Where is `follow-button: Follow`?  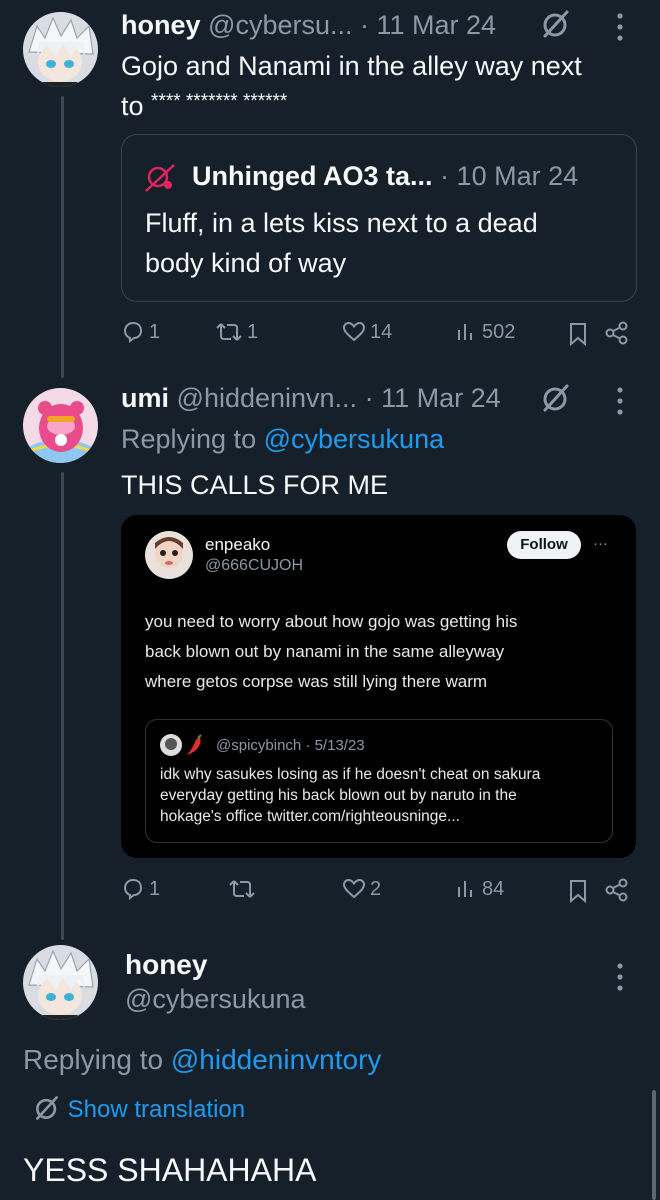 follow-button: Follow is located at coordinates (544, 545).